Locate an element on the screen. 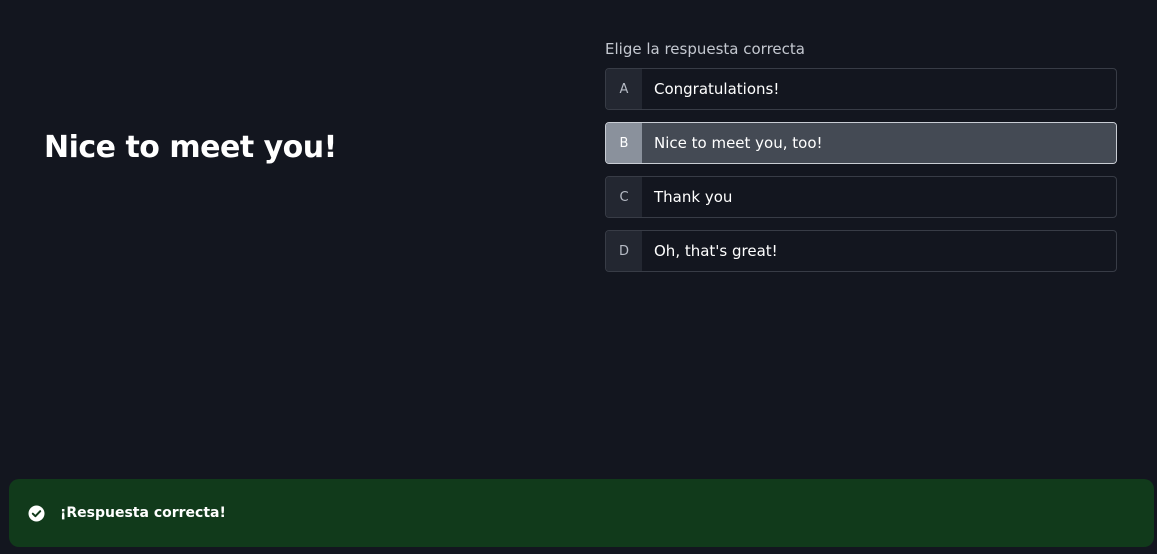  check-circle-icon is located at coordinates (36, 513).